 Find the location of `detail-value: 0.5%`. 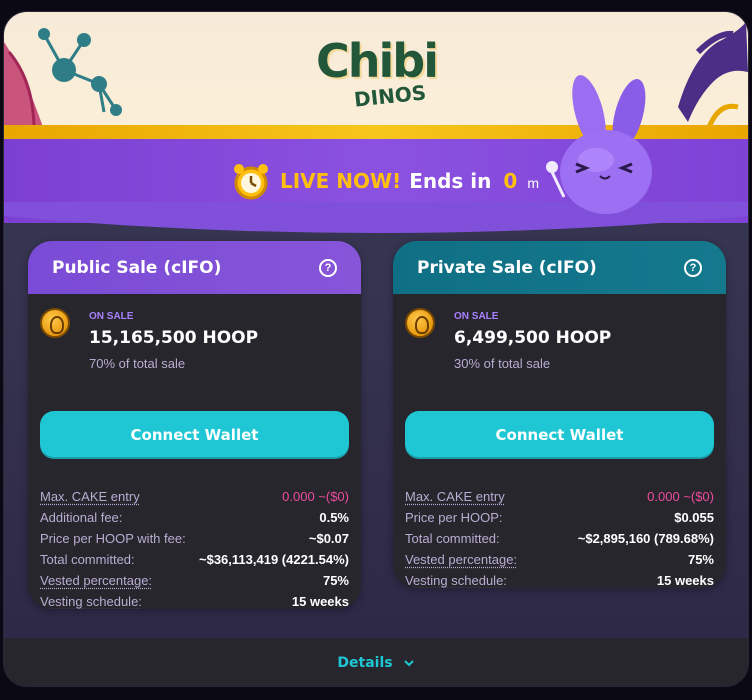

detail-value: 0.5% is located at coordinates (334, 517).